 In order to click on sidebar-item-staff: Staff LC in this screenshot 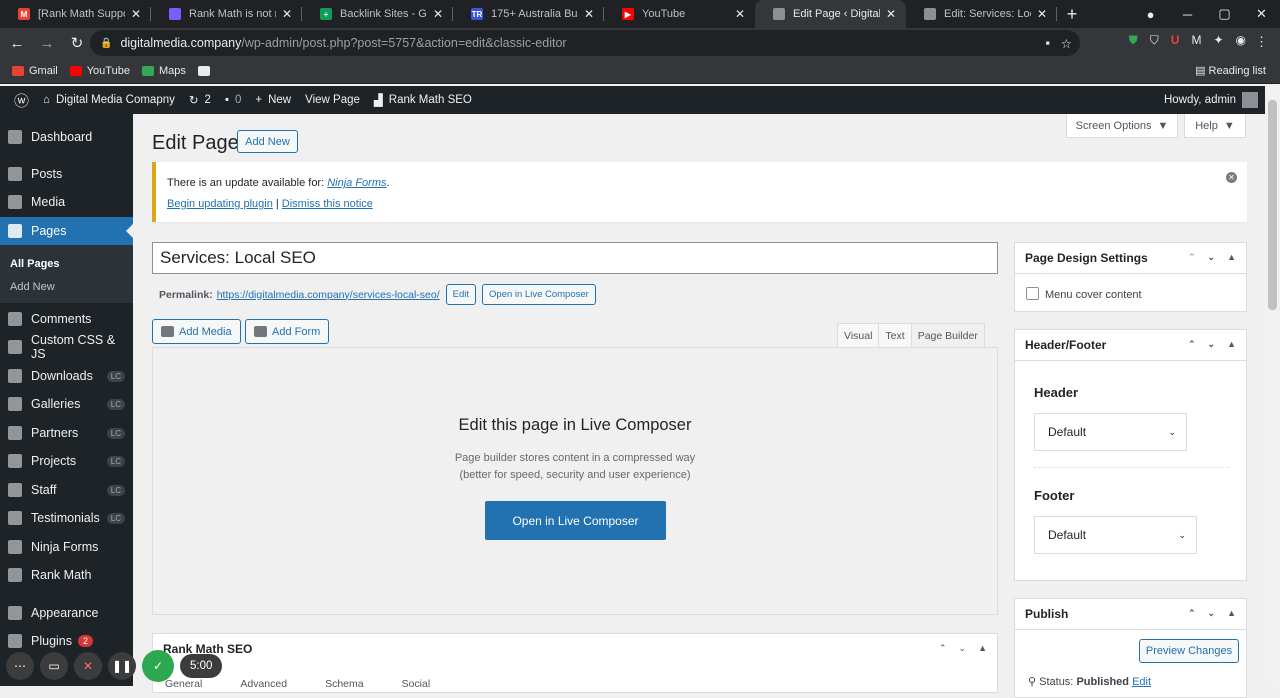, I will do `click(66, 490)`.